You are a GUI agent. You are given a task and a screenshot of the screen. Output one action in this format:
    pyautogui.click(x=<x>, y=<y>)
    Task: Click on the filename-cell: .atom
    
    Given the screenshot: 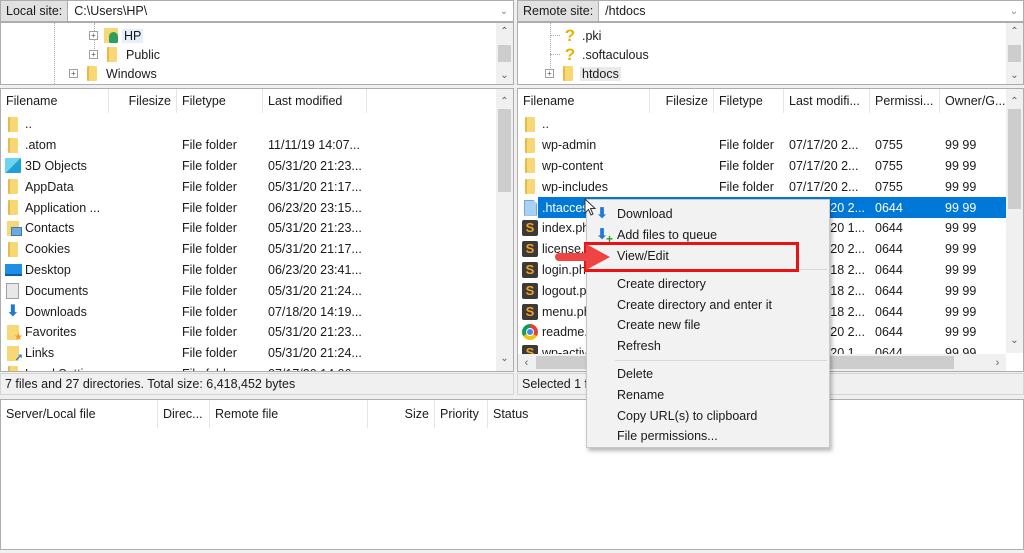 What is the action you would take?
    pyautogui.click(x=89, y=145)
    